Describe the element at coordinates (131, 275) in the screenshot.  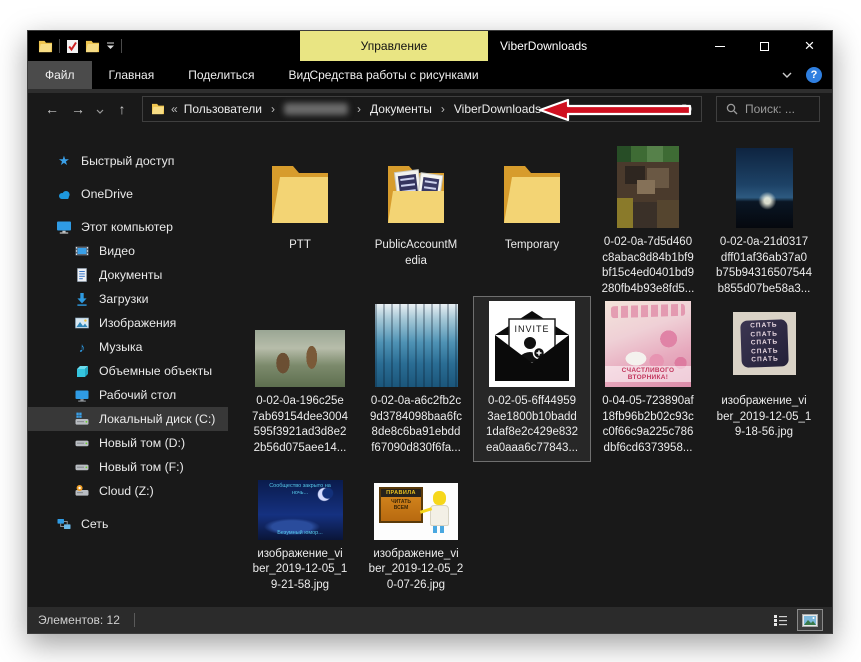
I see `sidebar-item-label: Документы` at that location.